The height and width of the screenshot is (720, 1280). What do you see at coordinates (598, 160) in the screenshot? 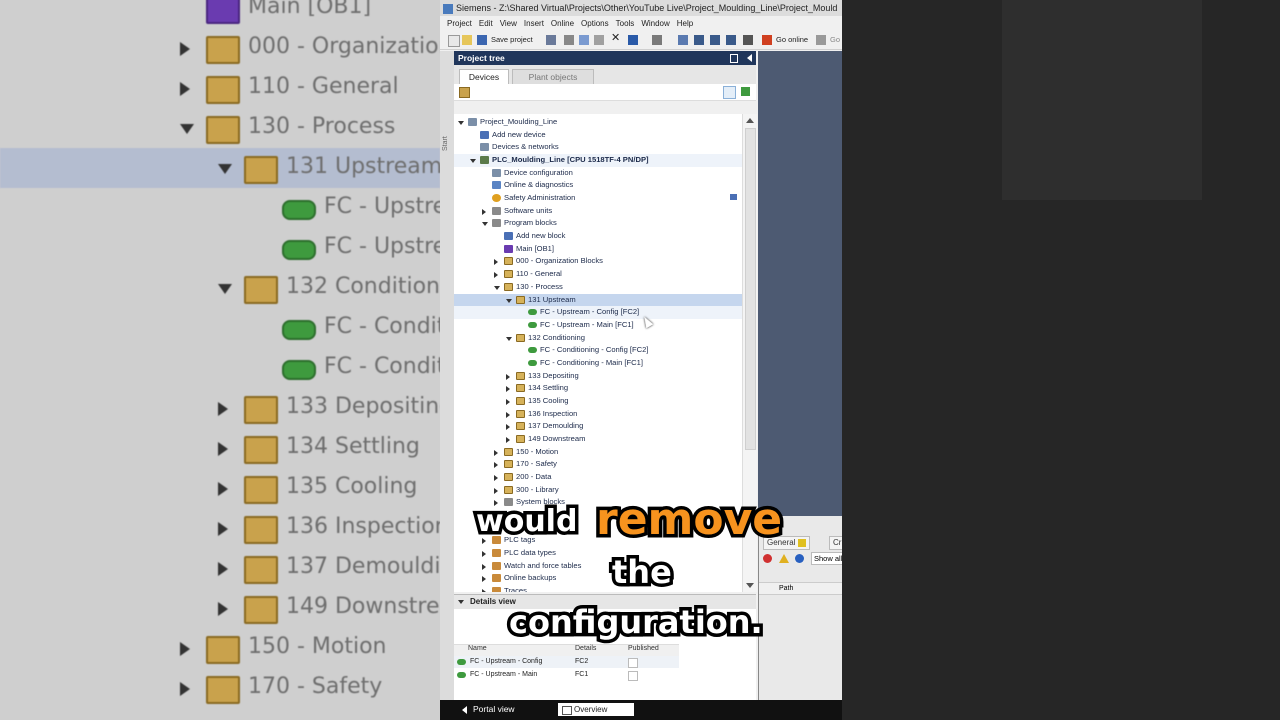
I see `tree-item: PLC_Moulding_Line [CPU 1518TF-4 PN/DP]` at bounding box center [598, 160].